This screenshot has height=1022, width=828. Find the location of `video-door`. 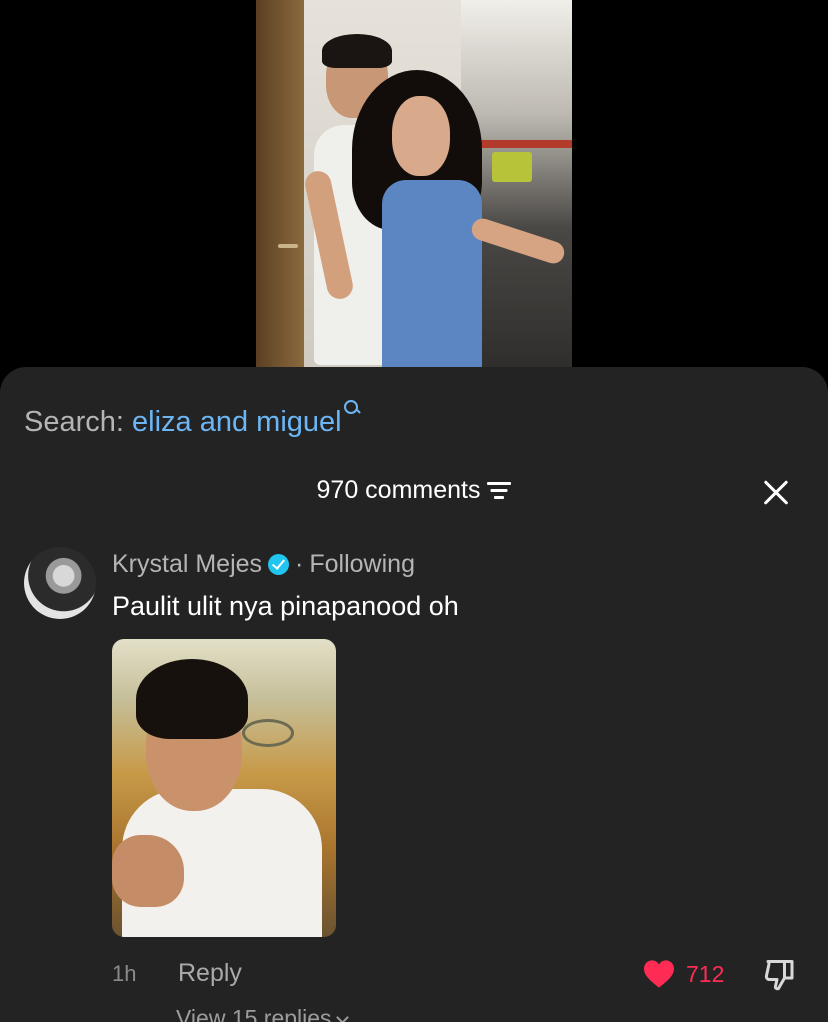

video-door is located at coordinates (280, 190).